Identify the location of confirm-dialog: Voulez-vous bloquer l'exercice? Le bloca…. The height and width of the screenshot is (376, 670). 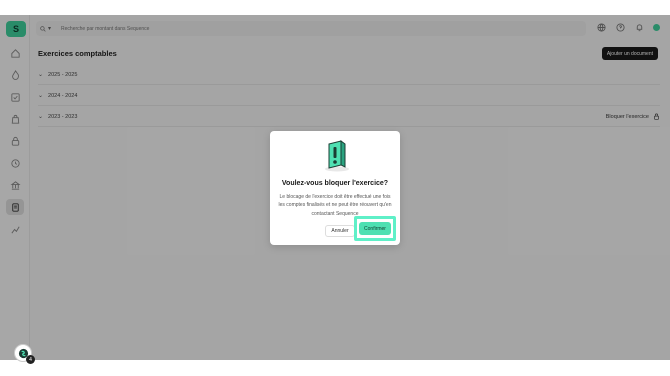
(335, 188).